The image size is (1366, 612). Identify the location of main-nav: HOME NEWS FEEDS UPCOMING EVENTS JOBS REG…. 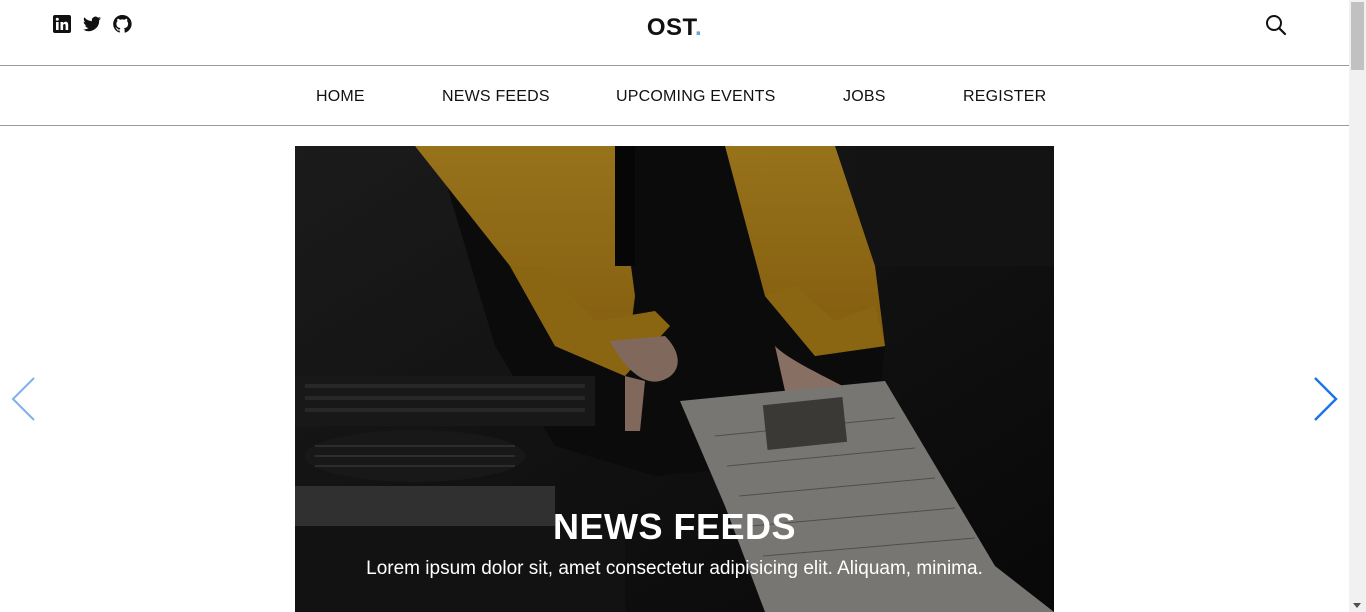
(674, 96).